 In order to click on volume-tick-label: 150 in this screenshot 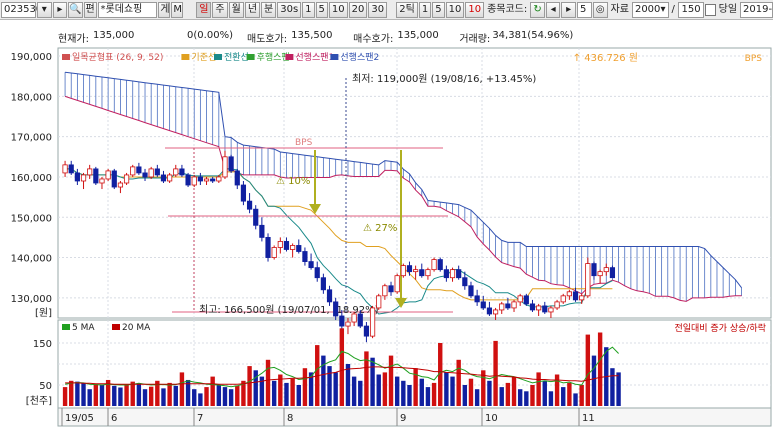, I will do `click(42, 344)`.